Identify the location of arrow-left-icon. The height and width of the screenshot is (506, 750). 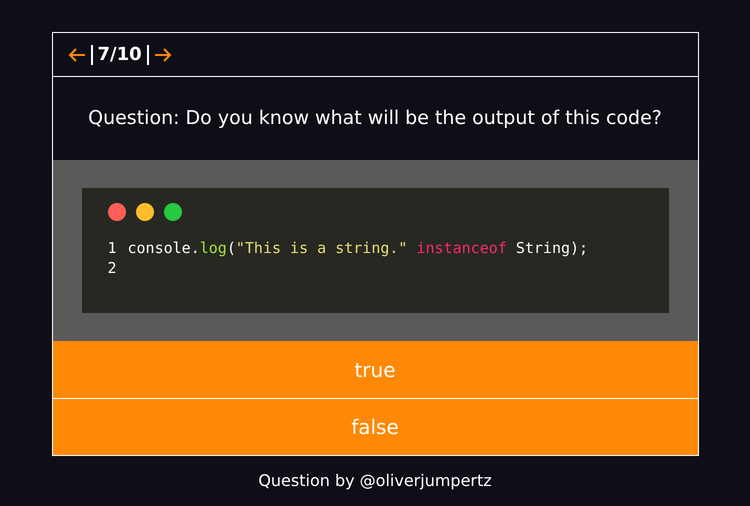
(76, 54).